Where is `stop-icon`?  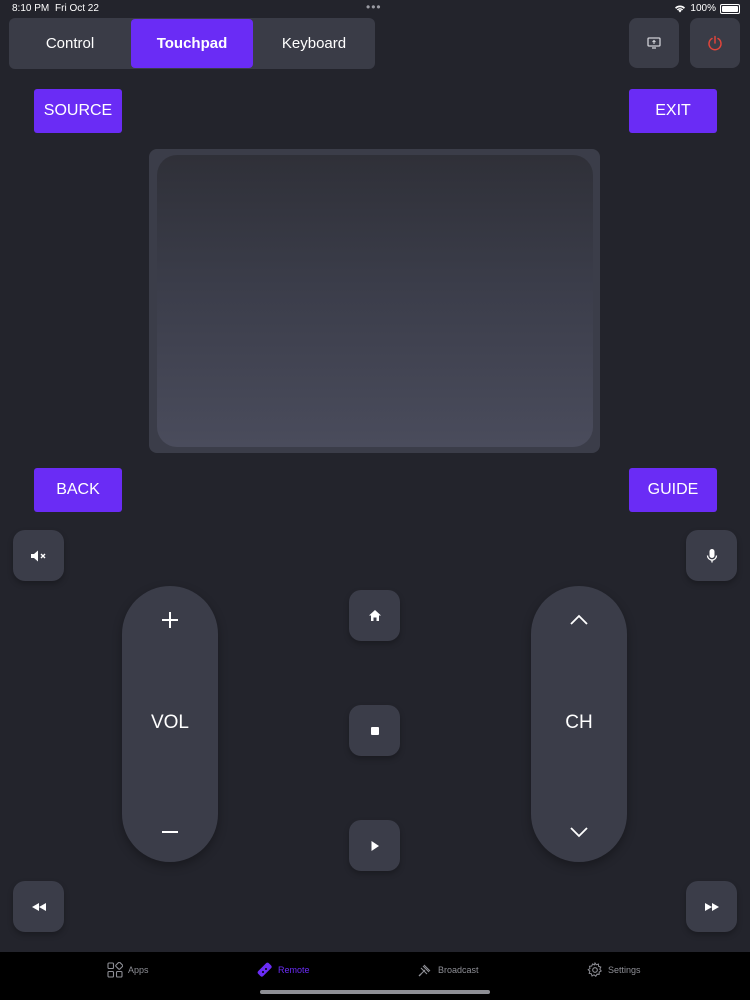
stop-icon is located at coordinates (374, 730).